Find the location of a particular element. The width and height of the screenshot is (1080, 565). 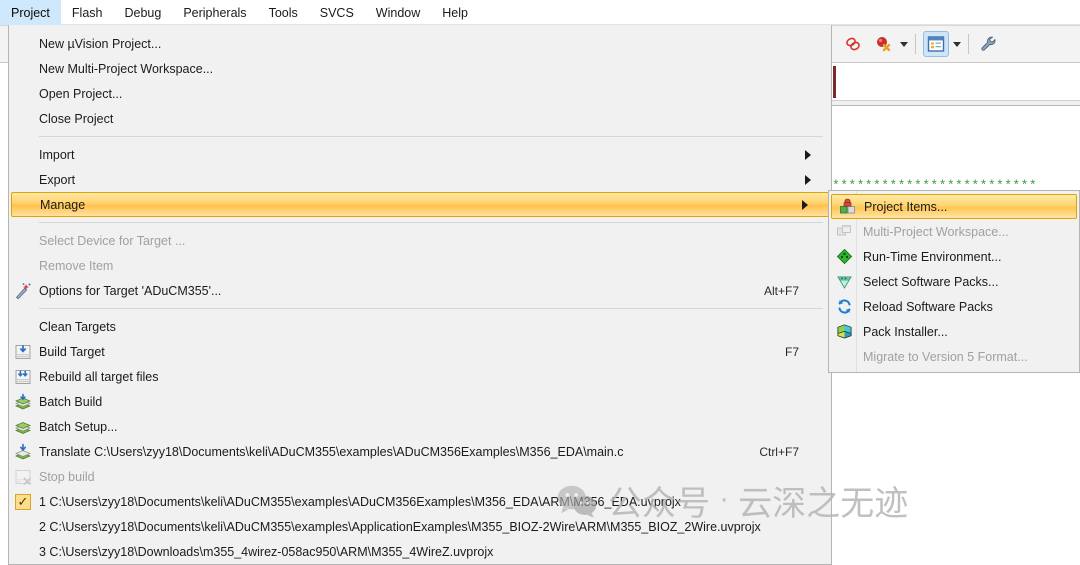

menubar-item-tools: Tools is located at coordinates (283, 12).